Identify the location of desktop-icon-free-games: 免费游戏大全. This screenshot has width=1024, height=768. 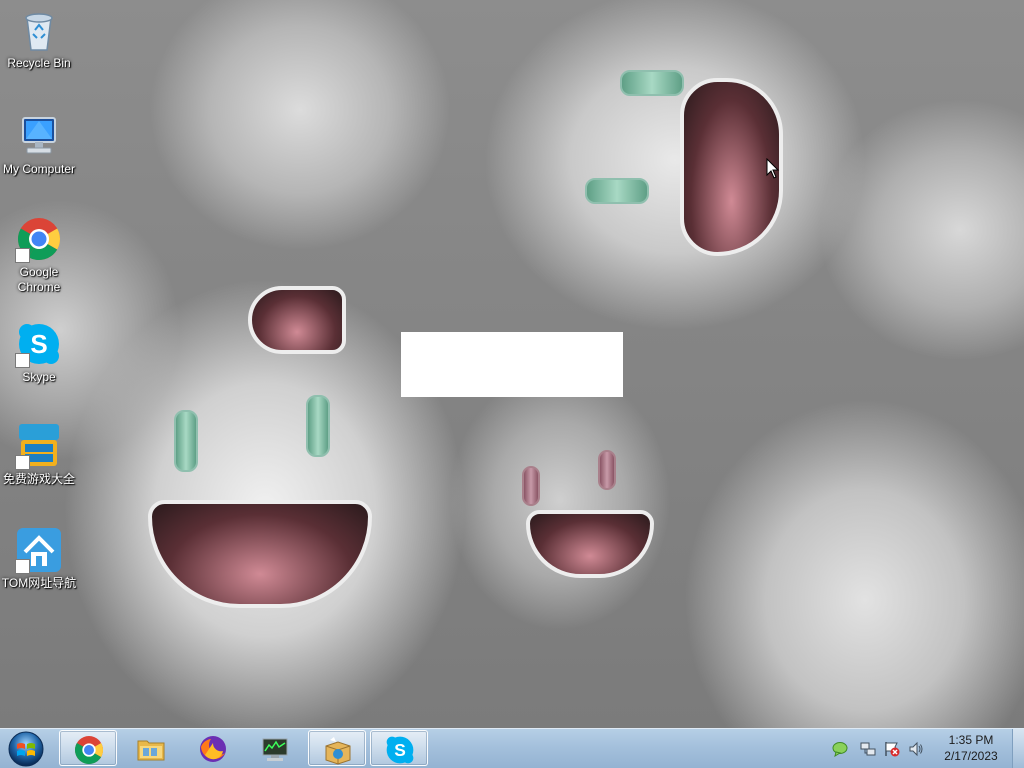
(39, 454).